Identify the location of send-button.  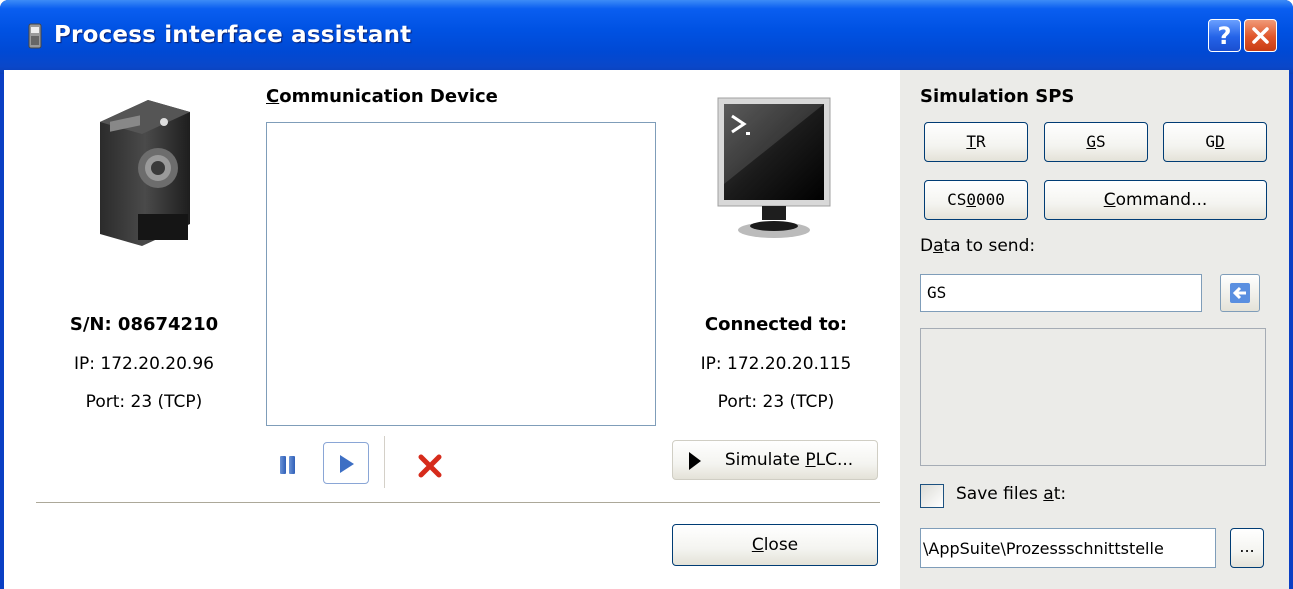
(1240, 293).